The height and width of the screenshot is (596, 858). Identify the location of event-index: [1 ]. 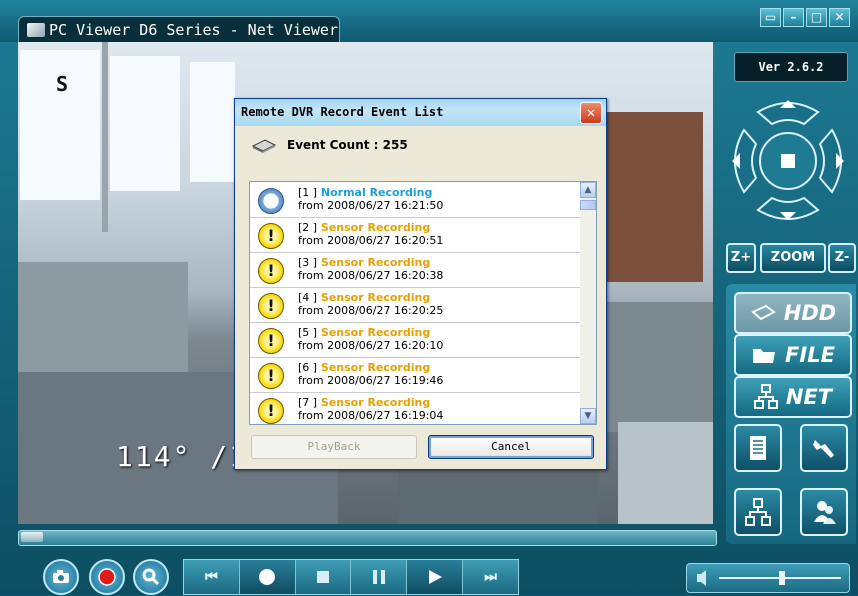
(308, 192).